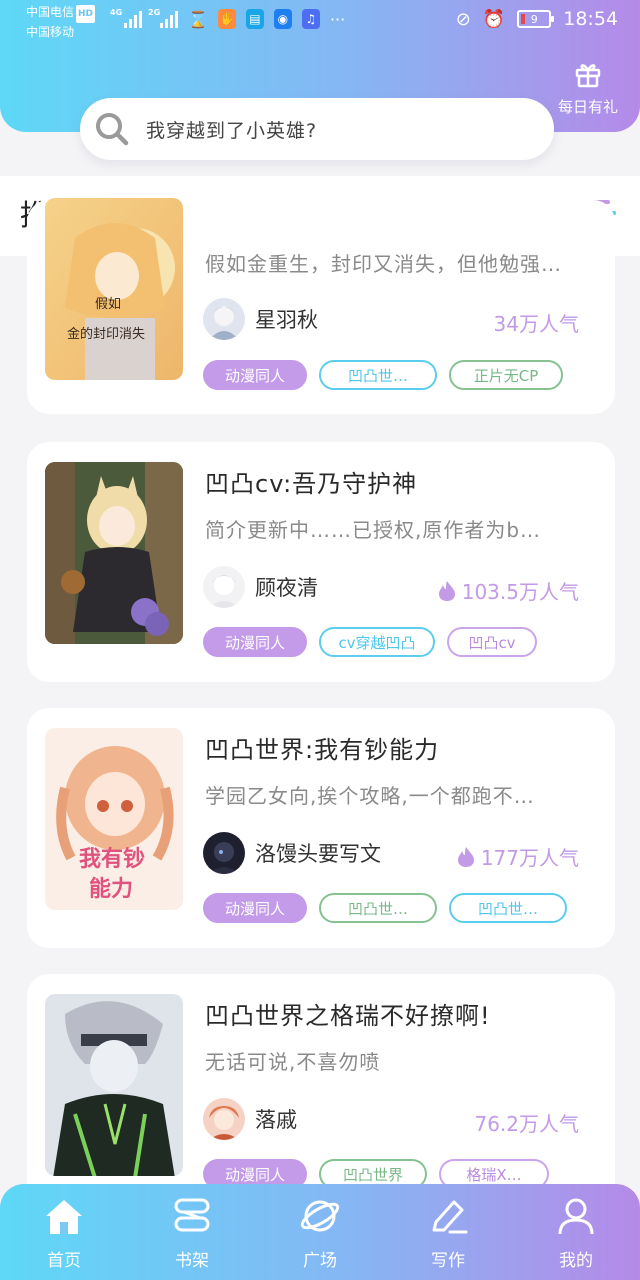 This screenshot has width=640, height=1280. Describe the element at coordinates (492, 642) in the screenshot. I see `tag: 凹凸cv` at that location.